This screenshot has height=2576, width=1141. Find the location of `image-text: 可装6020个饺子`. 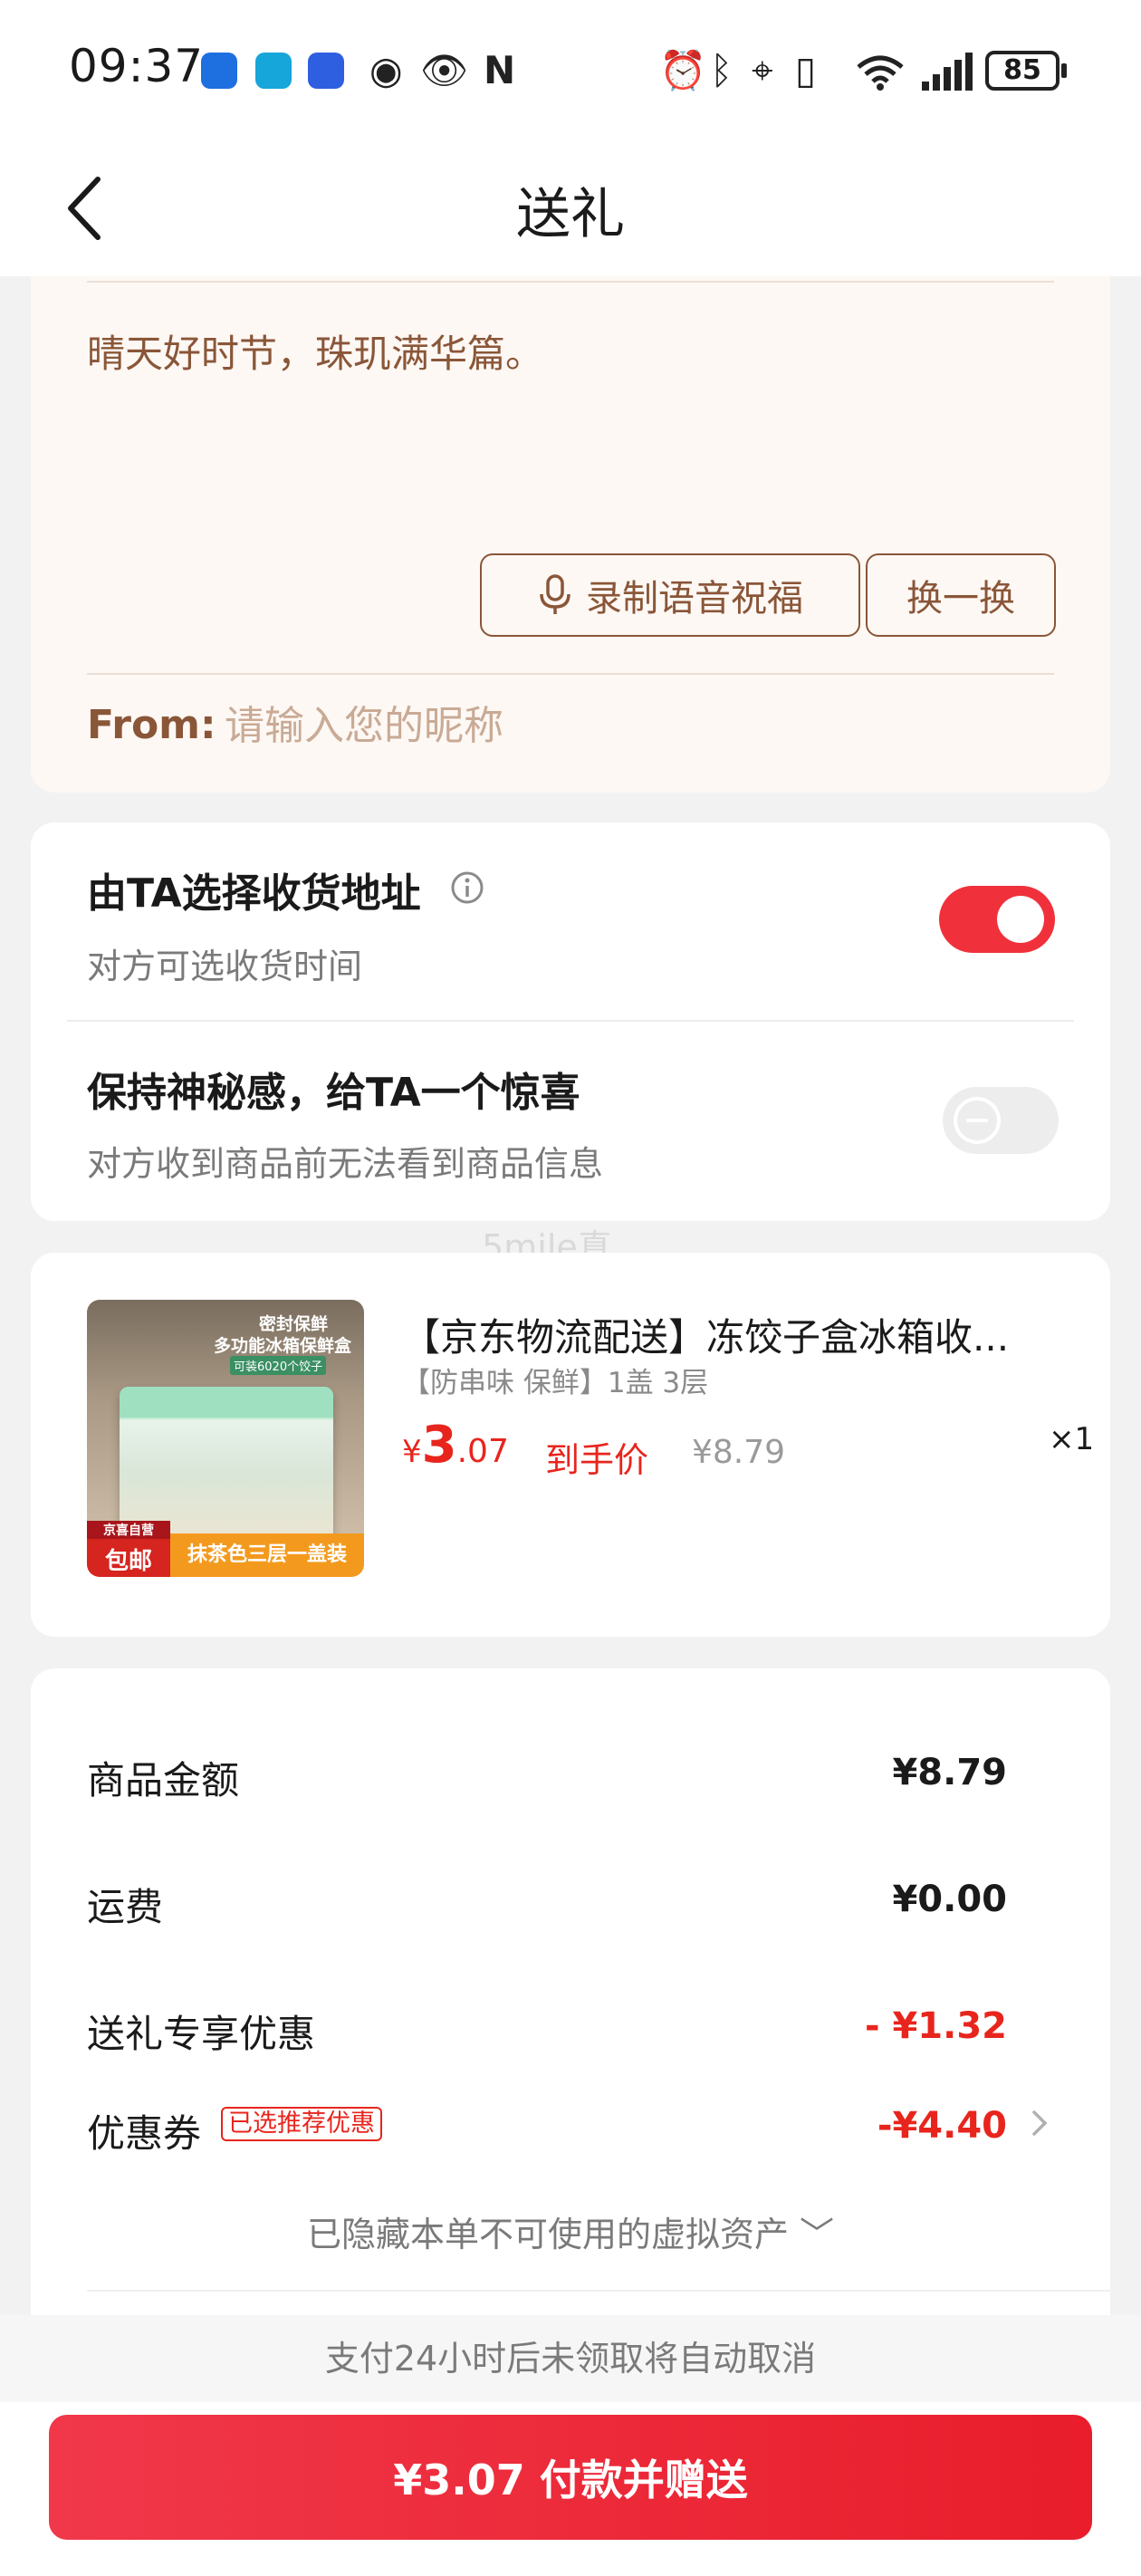

image-text: 可装6020个饺子 is located at coordinates (278, 1365).